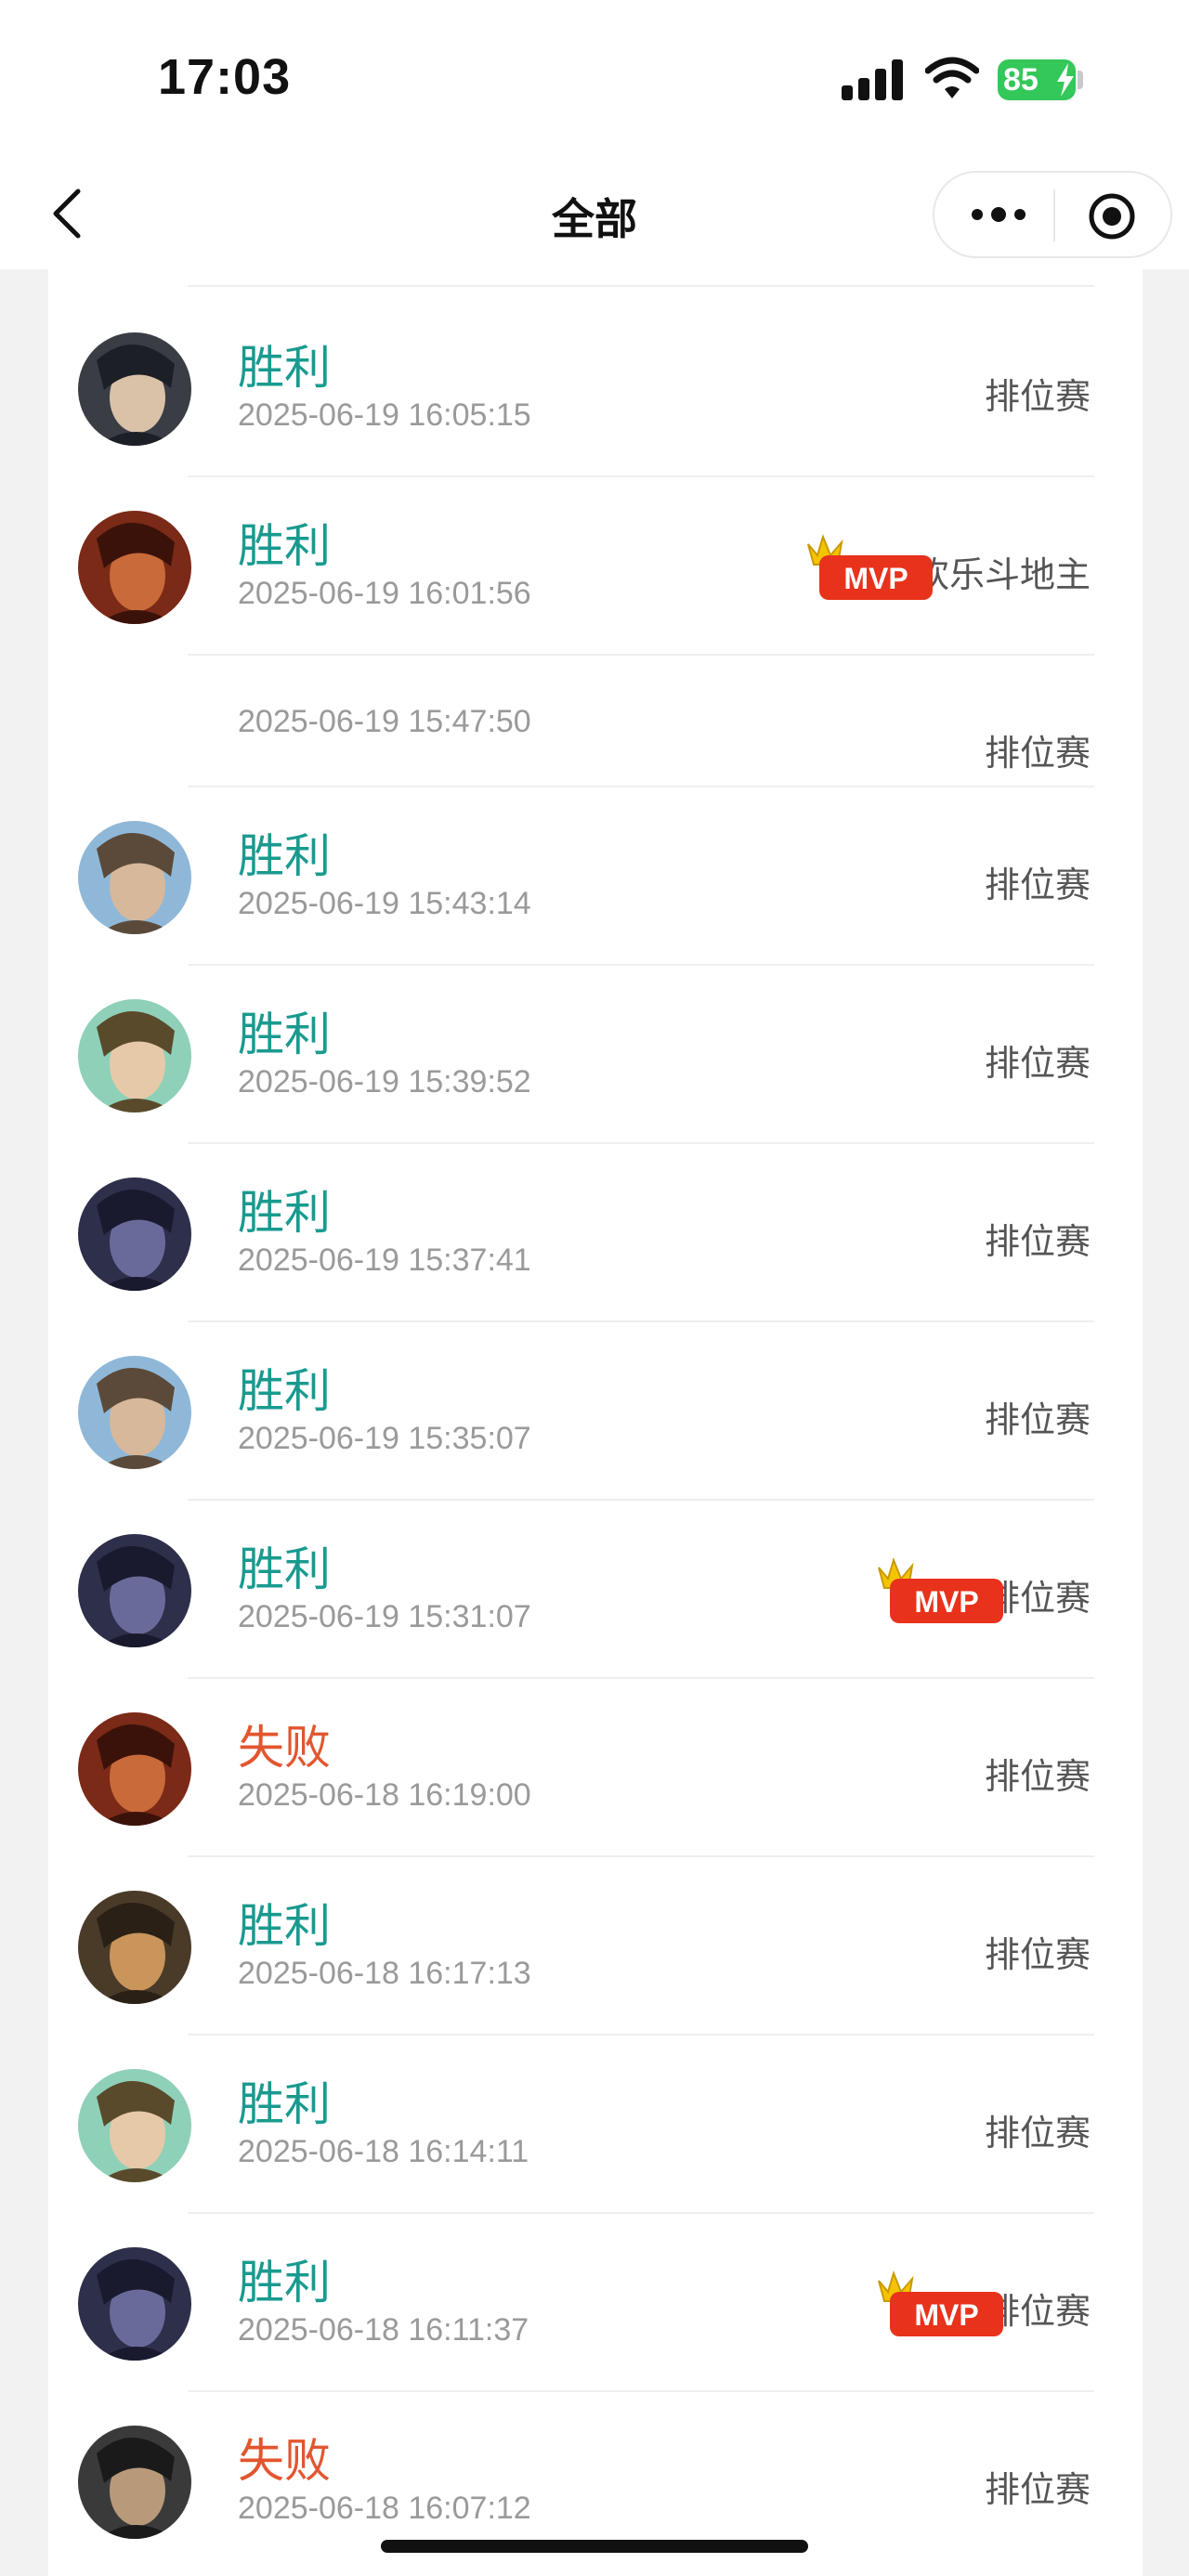 The height and width of the screenshot is (2576, 1189). Describe the element at coordinates (595, 722) in the screenshot. I see `match-row: 2025-06-19 15:47:50 排位赛` at that location.